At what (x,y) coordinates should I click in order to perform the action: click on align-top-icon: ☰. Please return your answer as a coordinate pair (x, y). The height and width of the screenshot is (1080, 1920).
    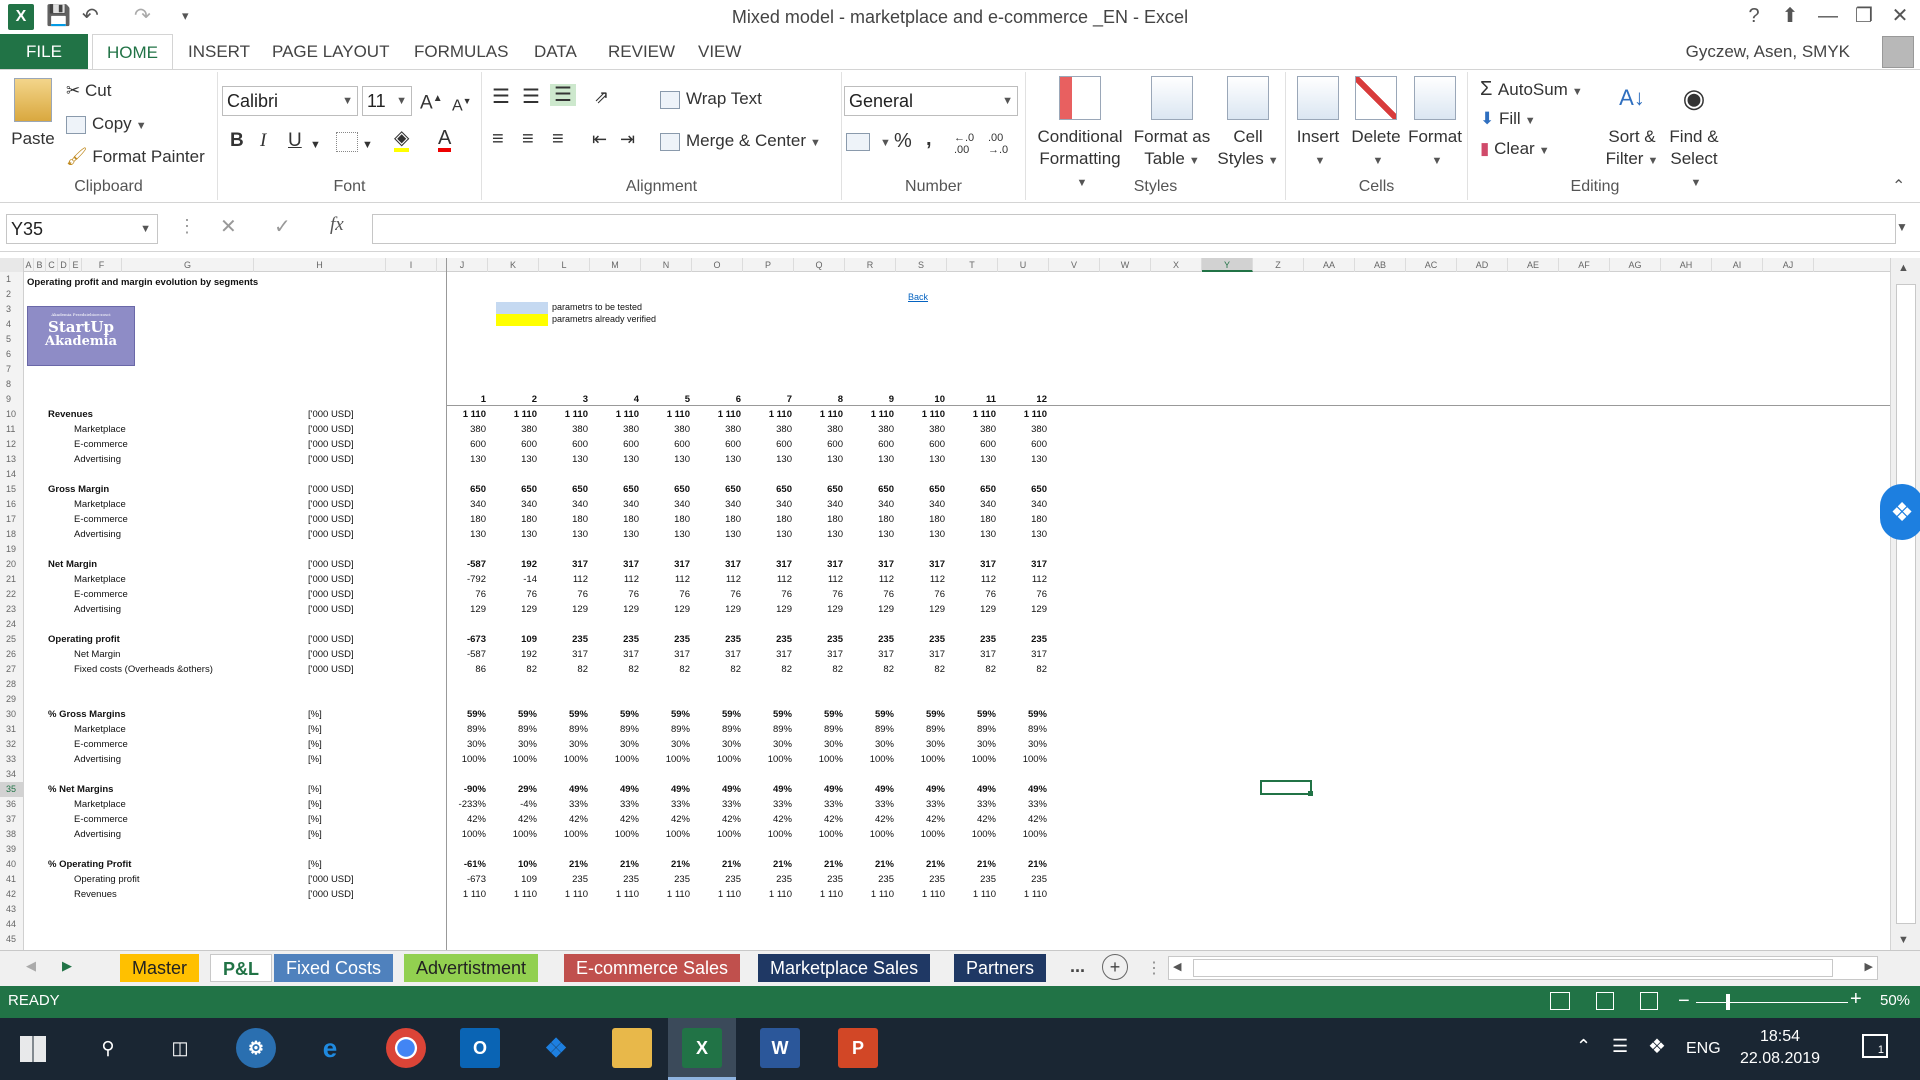
    Looking at the image, I should click on (501, 97).